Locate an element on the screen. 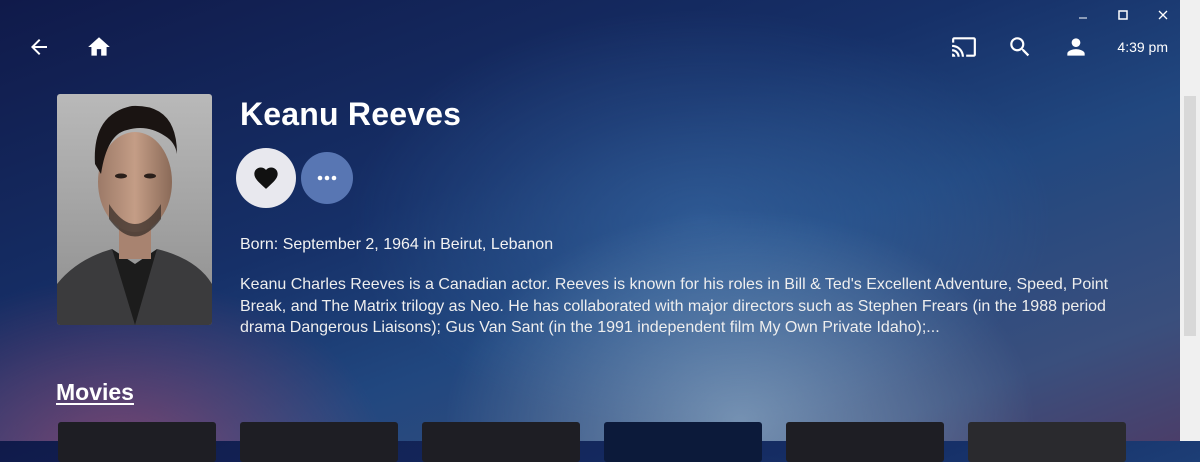  more-options-button is located at coordinates (327, 178).